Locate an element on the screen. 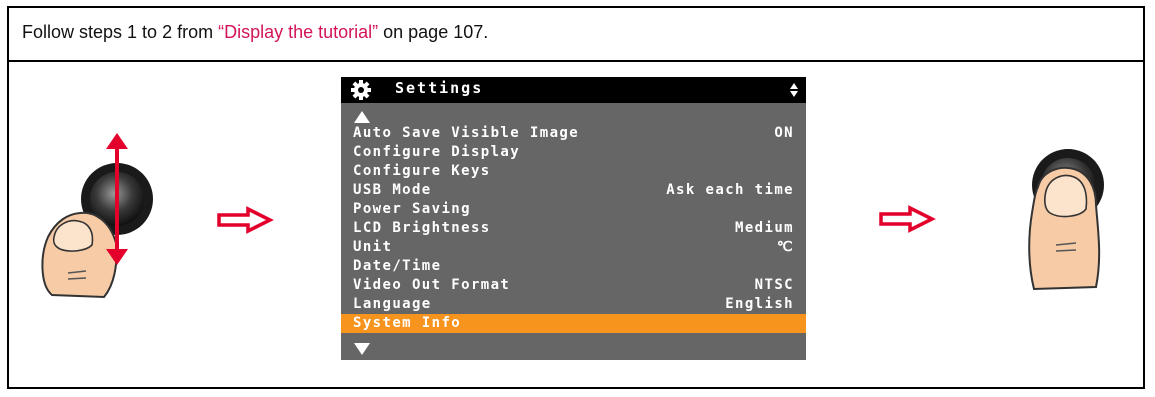 This screenshot has height=397, width=1155. table-row-divider is located at coordinates (576, 61).